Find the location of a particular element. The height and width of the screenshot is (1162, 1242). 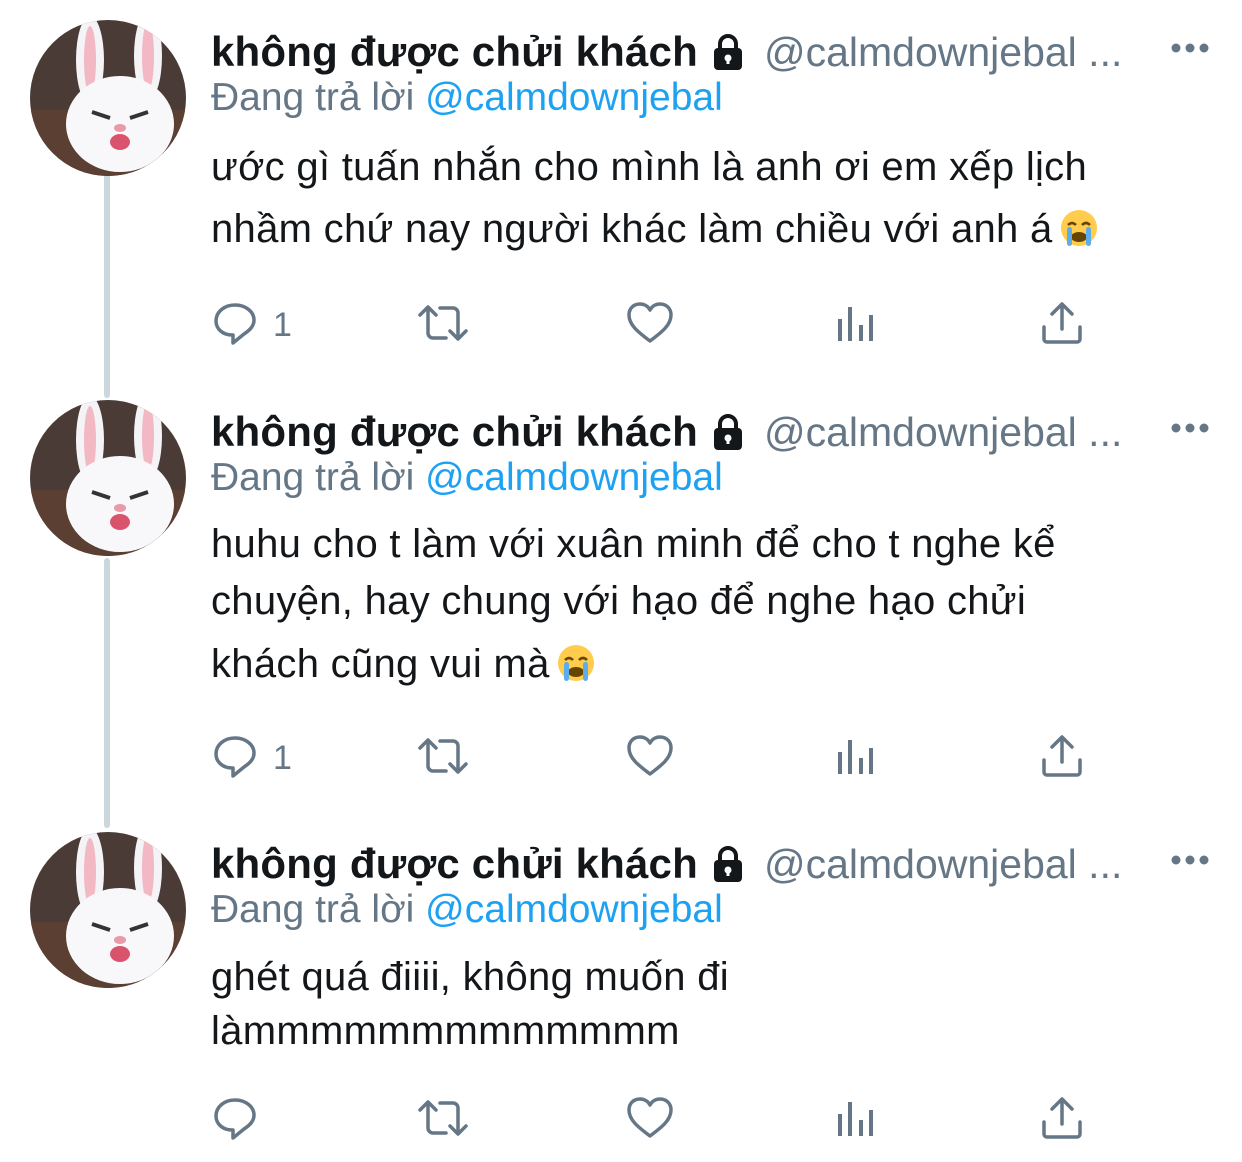

tweet-text-line: làmmmmmmmmmmmmm is located at coordinates (445, 1031).